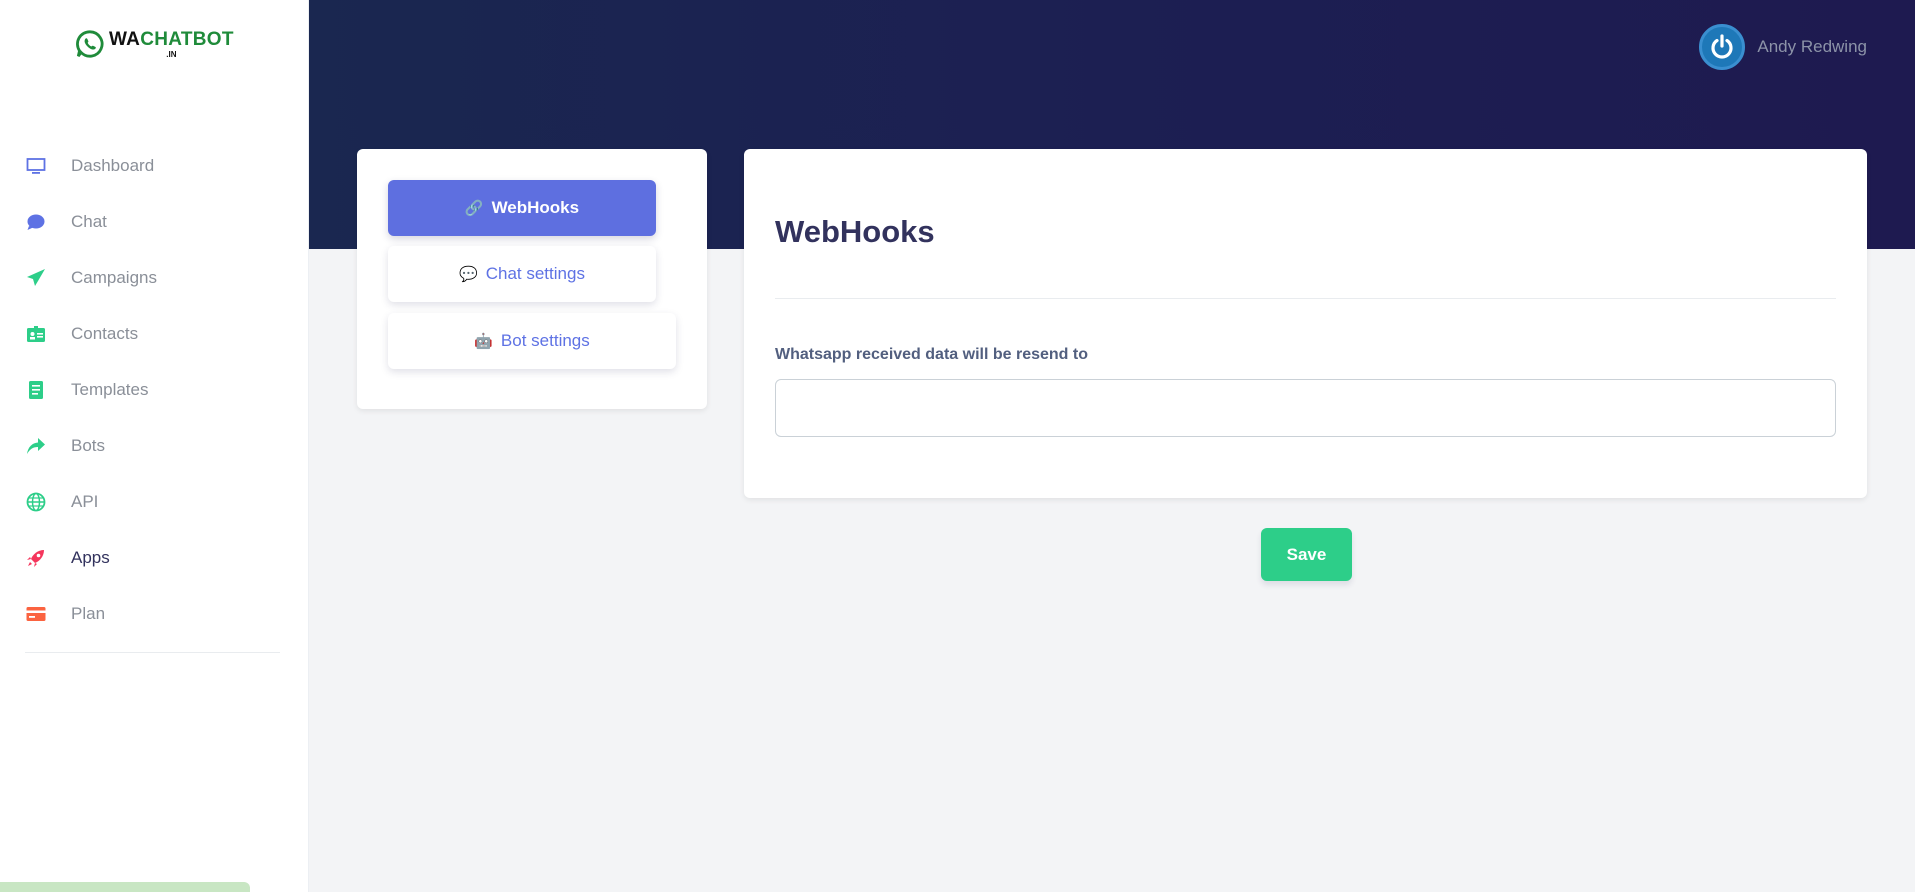  What do you see at coordinates (88, 613) in the screenshot?
I see `sidebar-item-label: Plan` at bounding box center [88, 613].